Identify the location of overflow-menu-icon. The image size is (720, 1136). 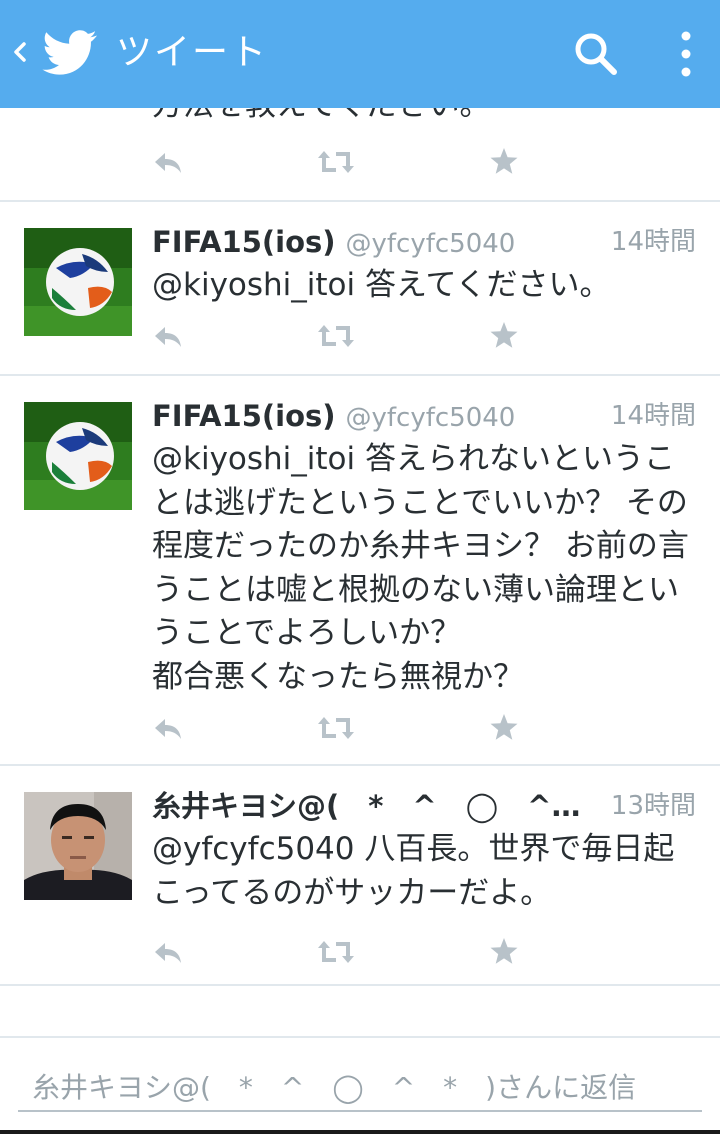
(686, 54).